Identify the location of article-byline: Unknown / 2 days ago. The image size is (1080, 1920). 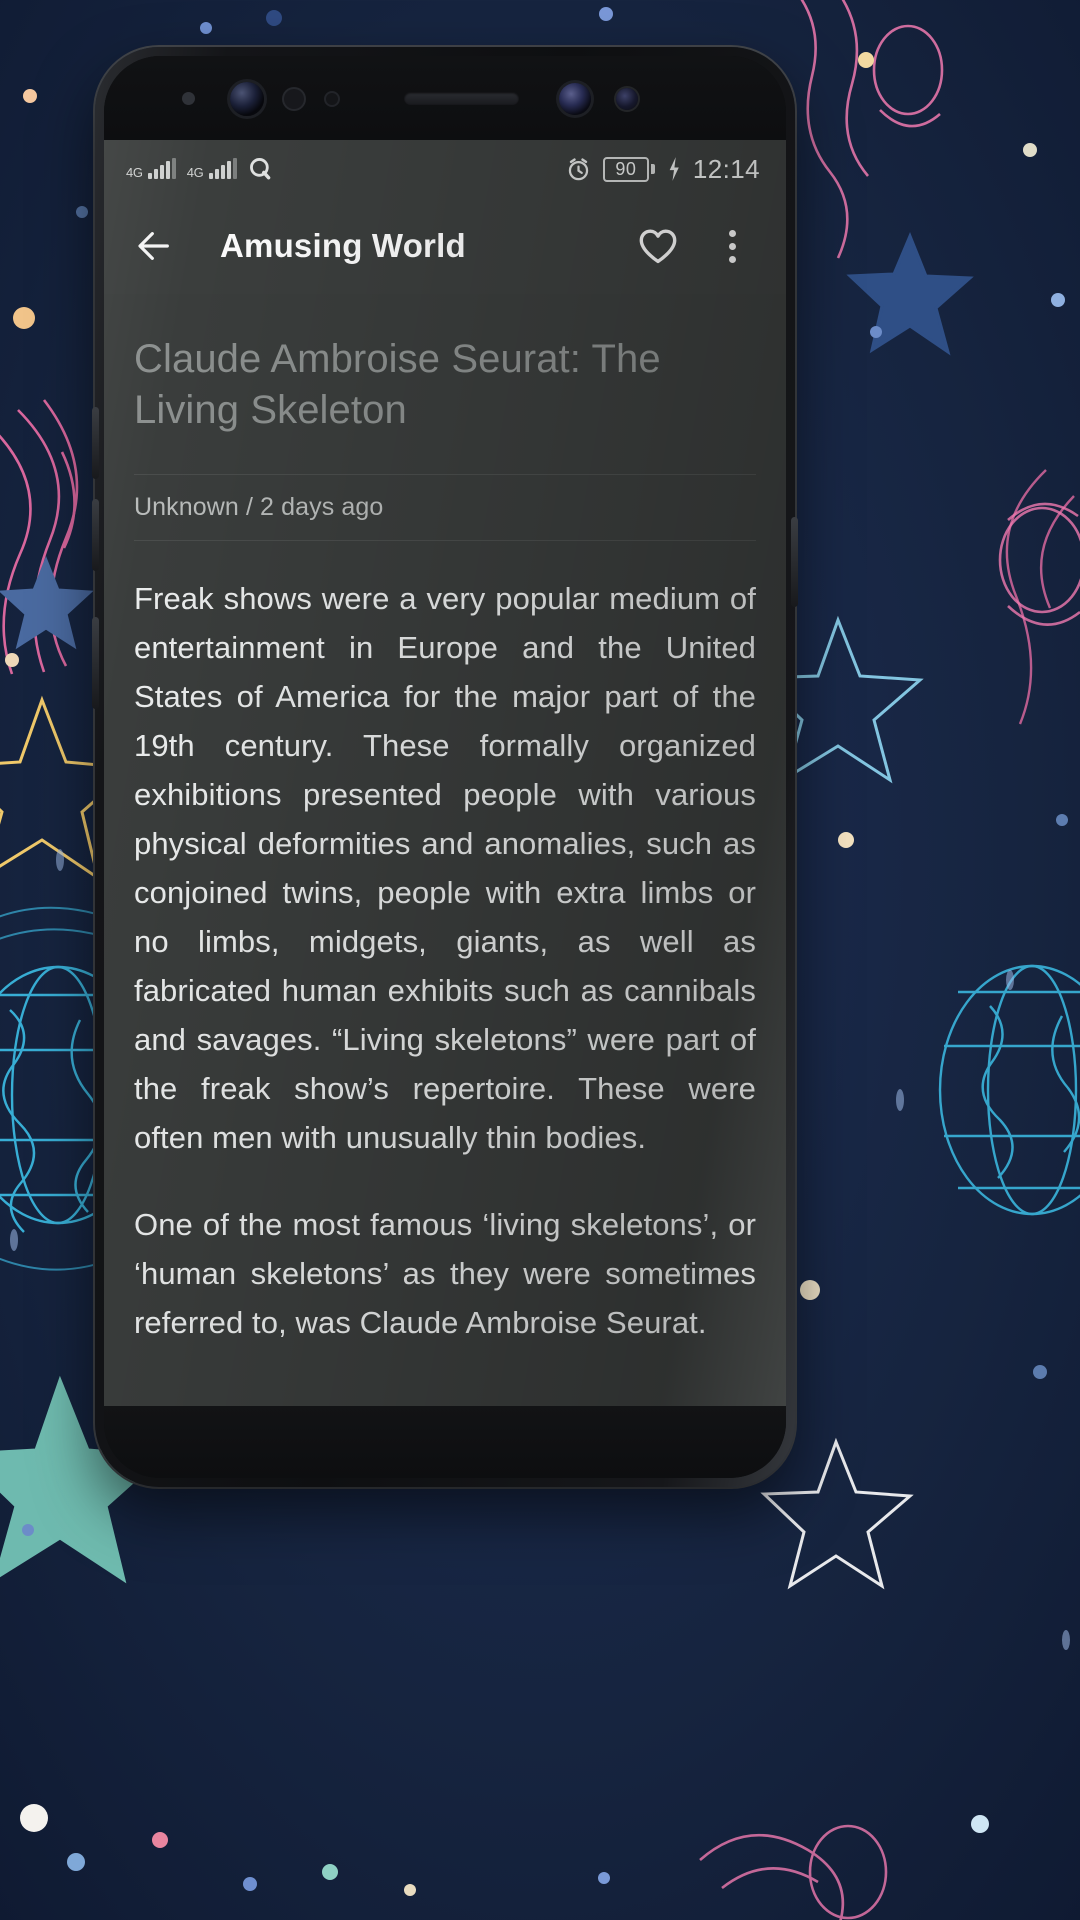
(259, 507).